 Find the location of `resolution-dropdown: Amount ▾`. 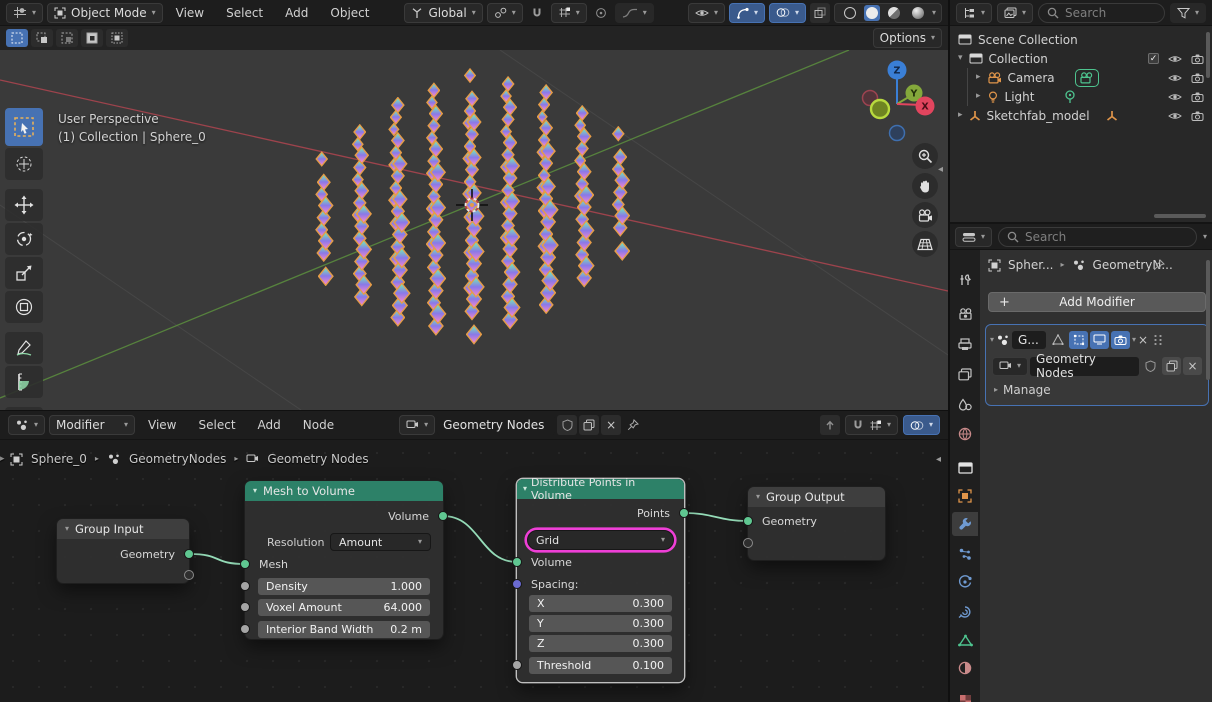

resolution-dropdown: Amount ▾ is located at coordinates (380, 542).